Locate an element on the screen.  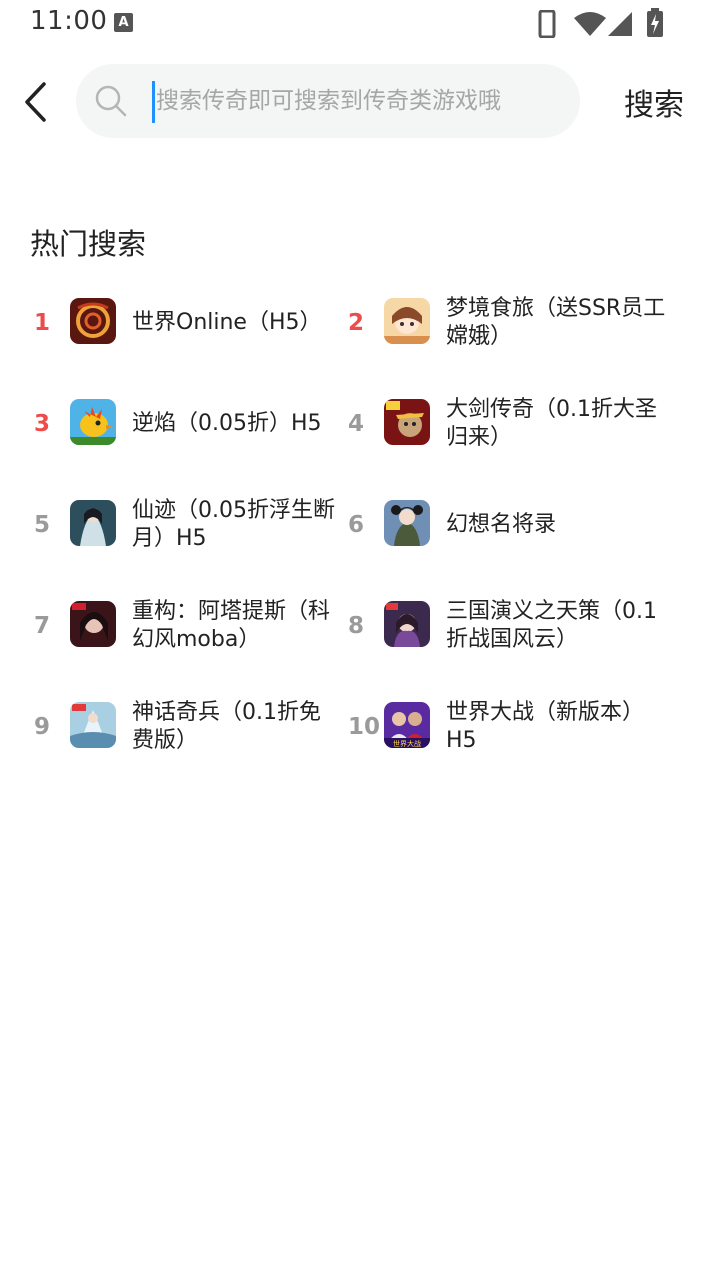
rank-number: 8 is located at coordinates (356, 626).